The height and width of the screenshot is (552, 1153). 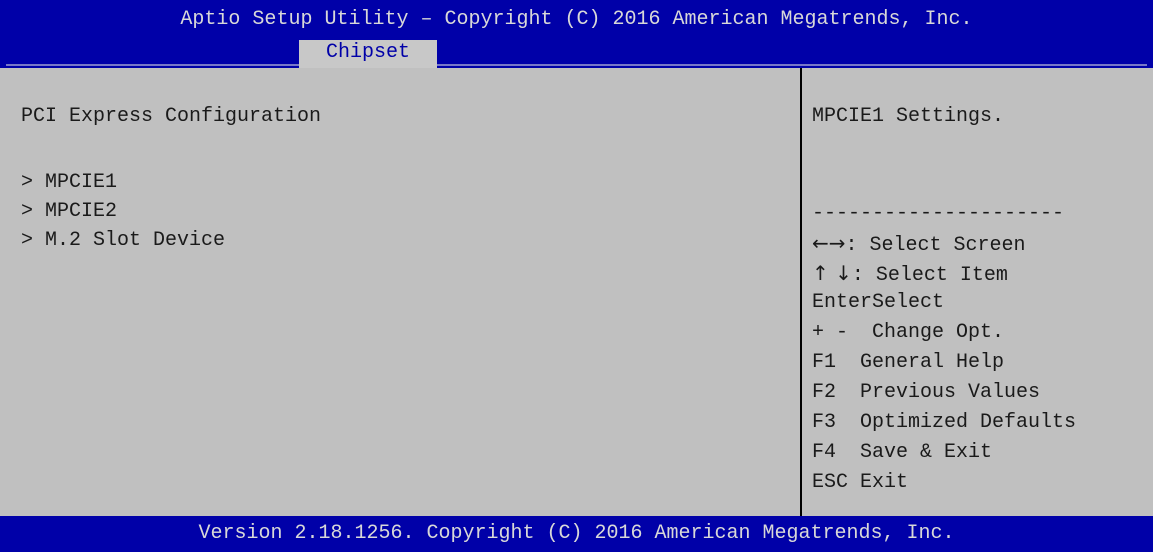 What do you see at coordinates (368, 54) in the screenshot?
I see `tab-chipset: Chipset` at bounding box center [368, 54].